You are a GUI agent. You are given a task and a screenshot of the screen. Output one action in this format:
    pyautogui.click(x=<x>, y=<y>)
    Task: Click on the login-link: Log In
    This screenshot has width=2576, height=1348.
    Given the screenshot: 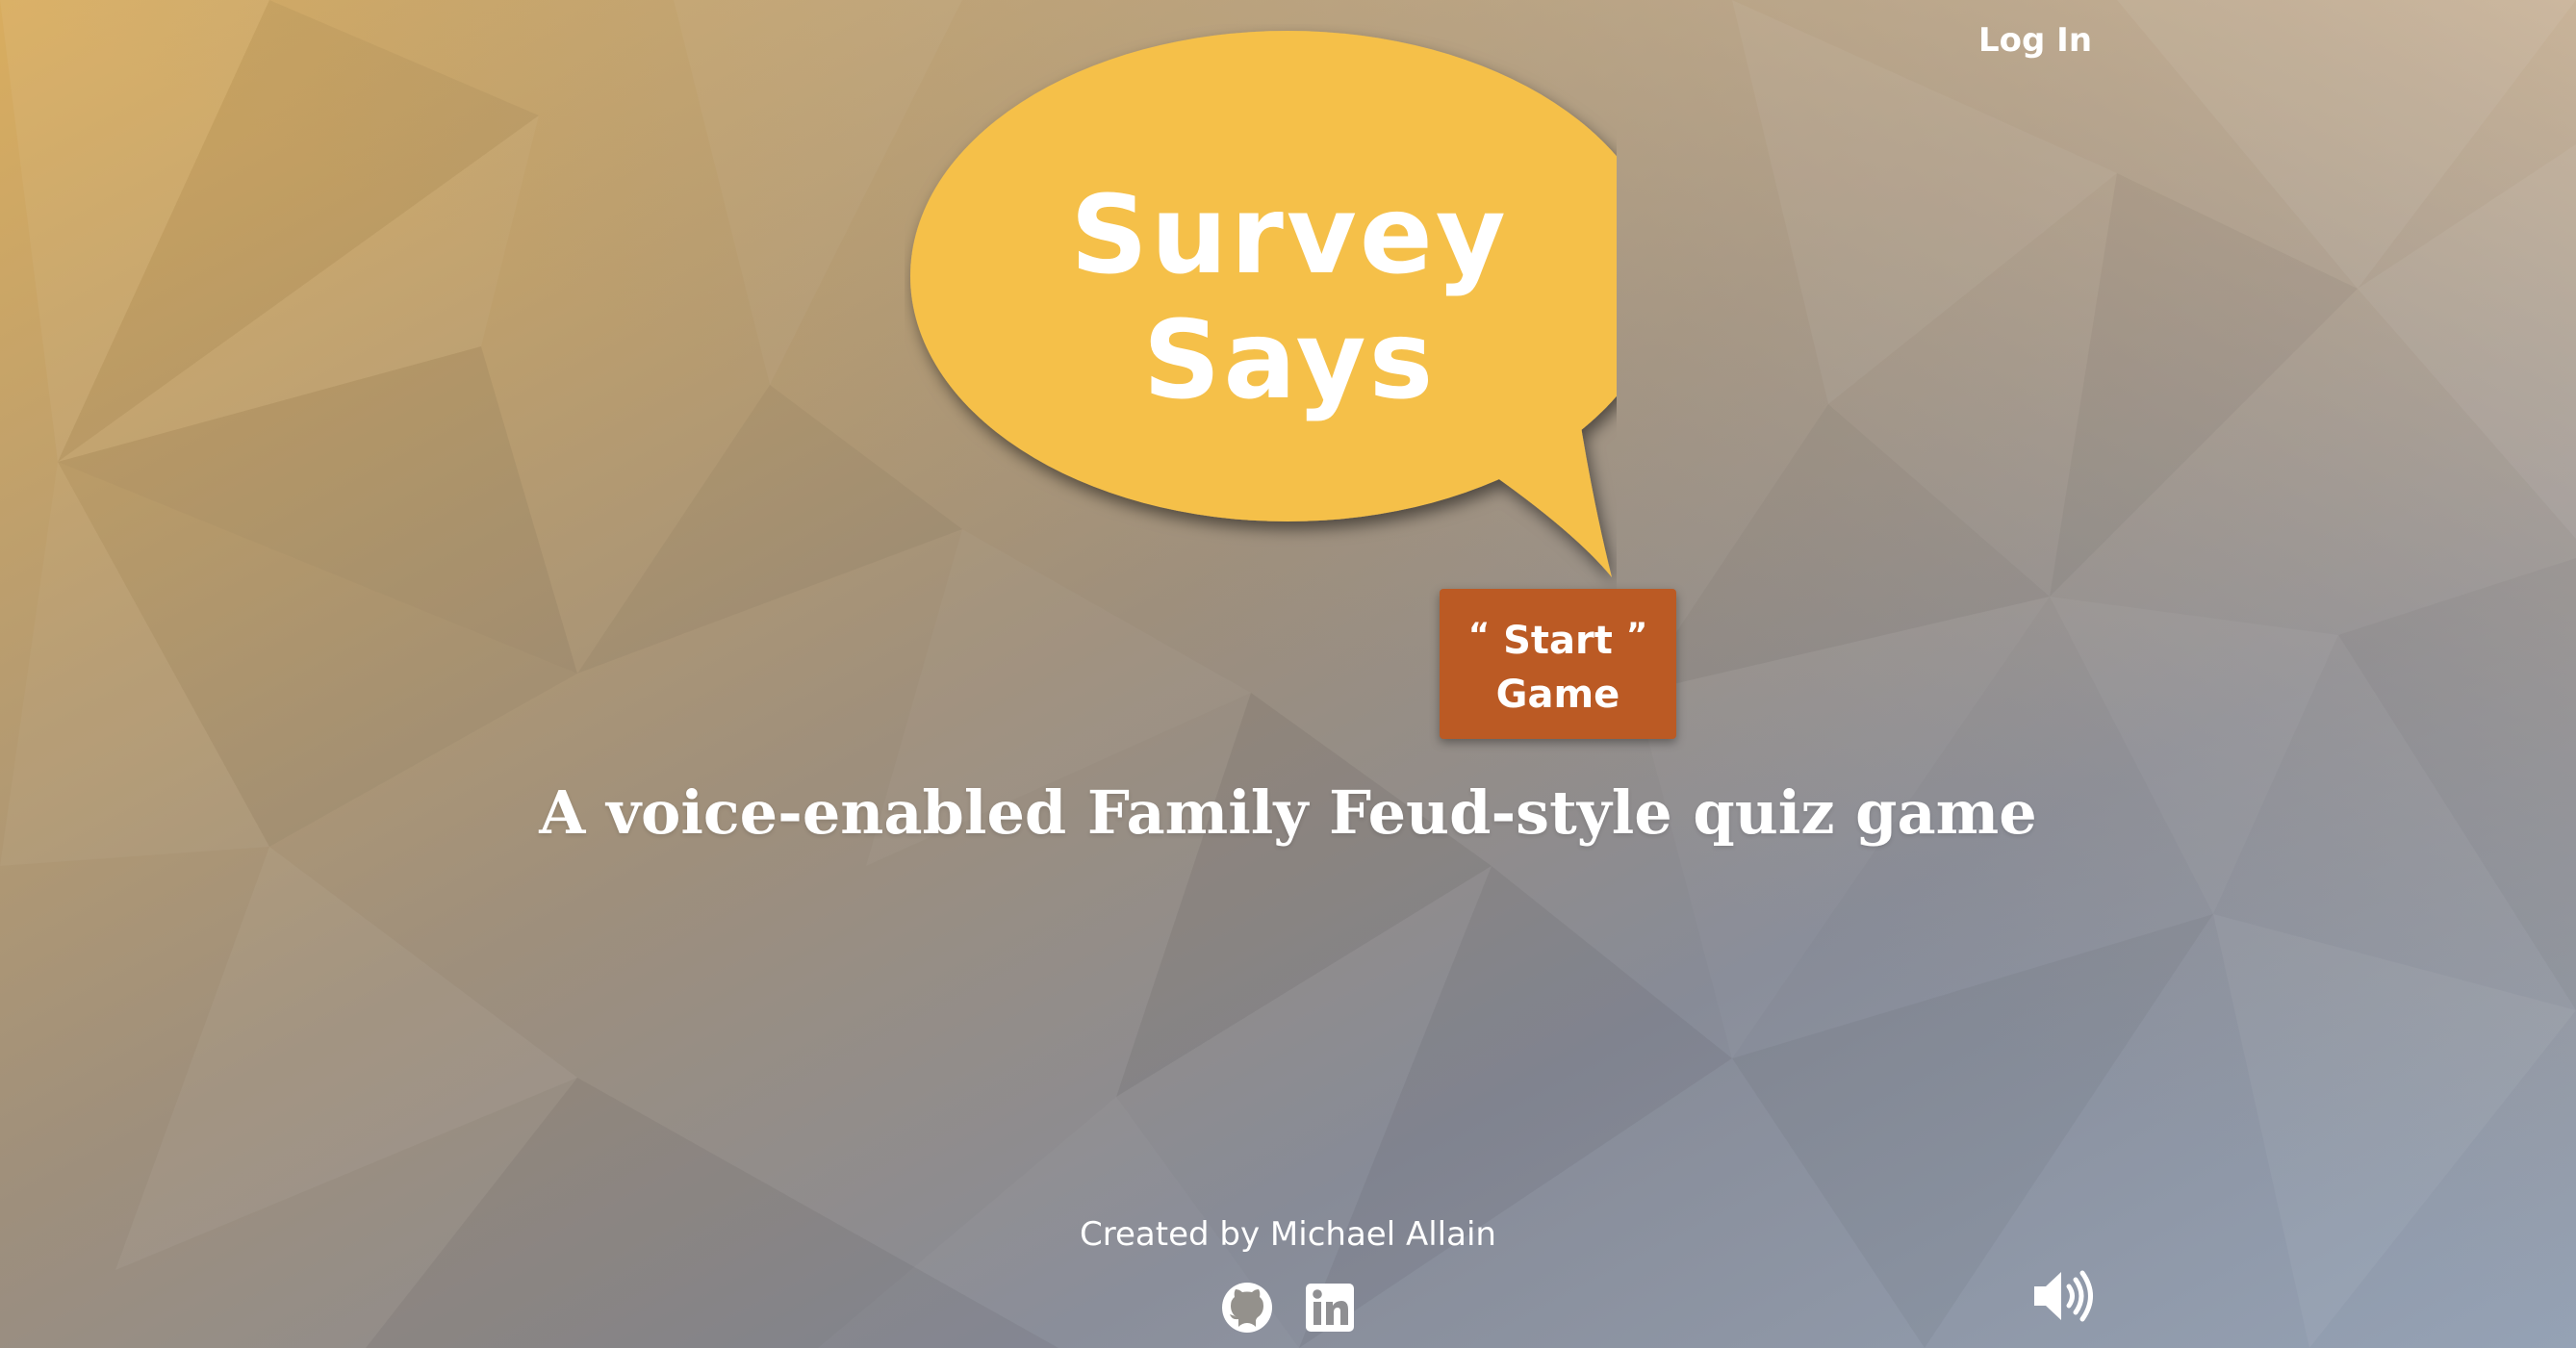 What is the action you would take?
    pyautogui.click(x=2035, y=40)
    